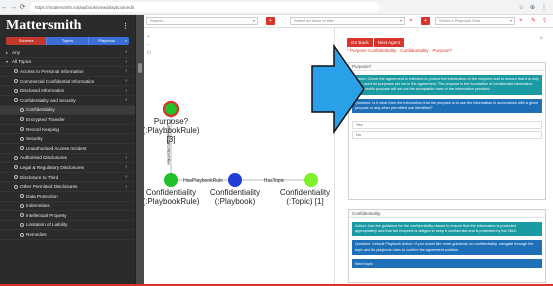 Image resolution: width=553 pixels, height=286 pixels. I want to click on tree-item: Security, so click(67, 139).